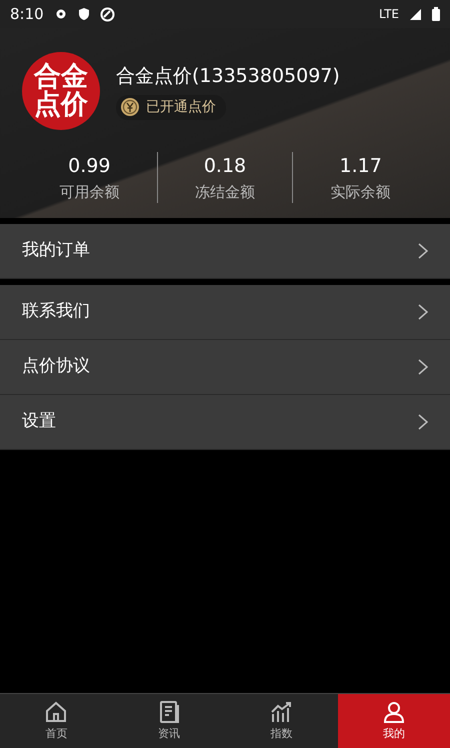 The height and width of the screenshot is (748, 450). What do you see at coordinates (89, 192) in the screenshot?
I see `balance-label: 可用余额` at bounding box center [89, 192].